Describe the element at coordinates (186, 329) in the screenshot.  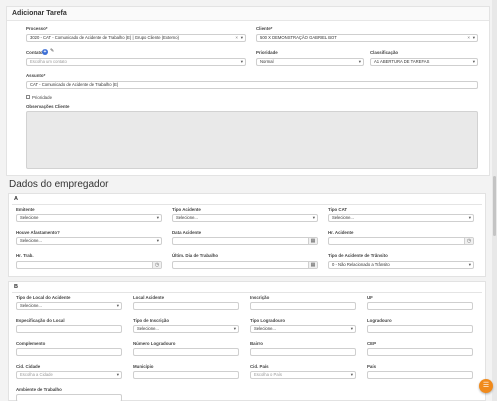
I see `tipo-inscricao-select: Selecione... ▾` at that location.